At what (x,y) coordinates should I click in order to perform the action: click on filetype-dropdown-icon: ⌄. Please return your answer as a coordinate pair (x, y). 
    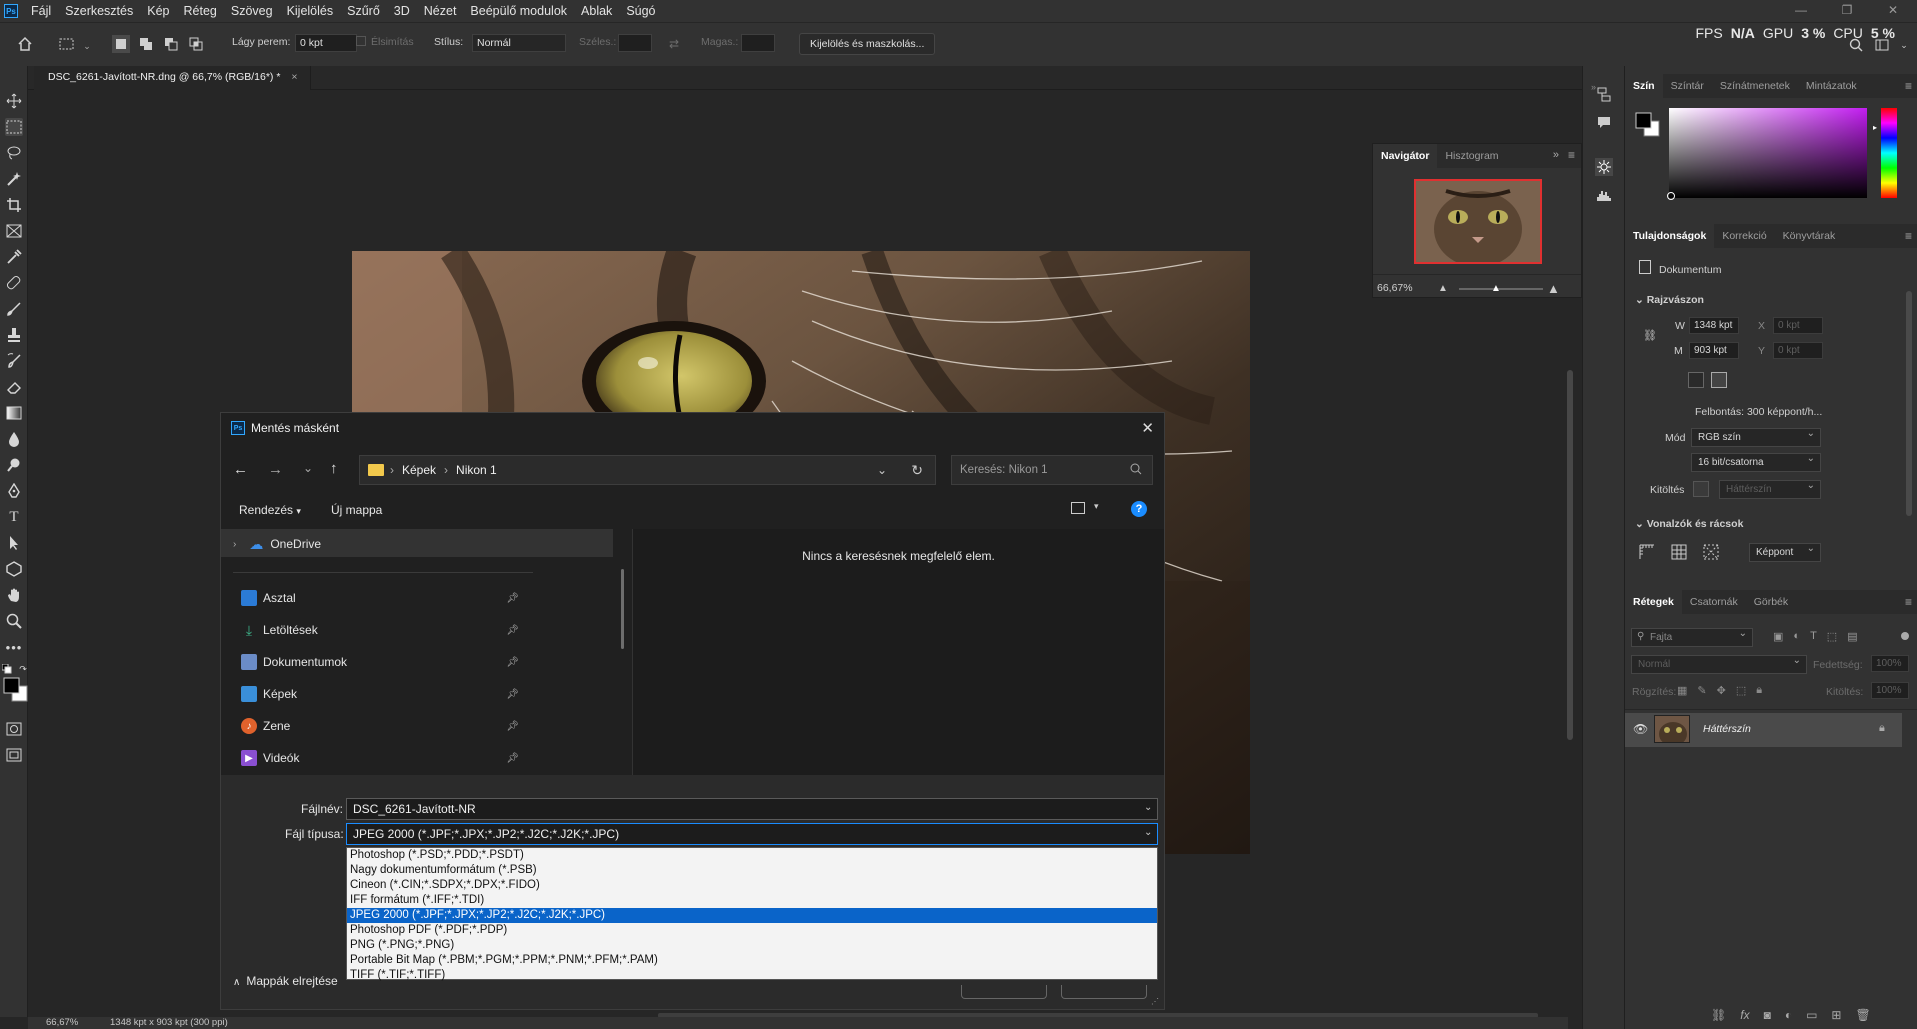
    Looking at the image, I should click on (1148, 832).